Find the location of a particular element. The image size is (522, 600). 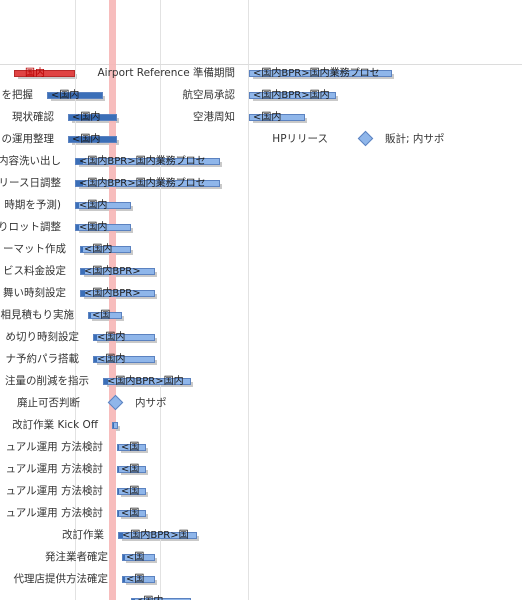

task-label: 発注業者確定 is located at coordinates (76, 557).